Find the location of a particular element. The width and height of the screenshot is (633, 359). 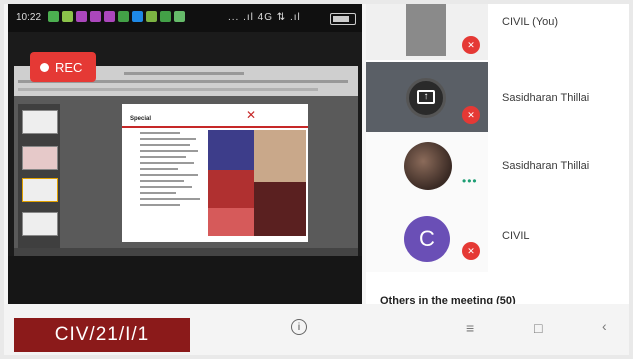

speaking-indicator-icon: ••• is located at coordinates (470, 181).